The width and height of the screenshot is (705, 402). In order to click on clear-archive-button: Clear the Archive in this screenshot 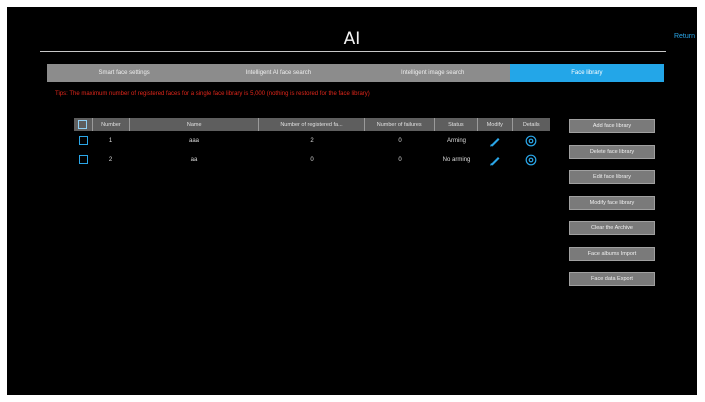, I will do `click(612, 228)`.